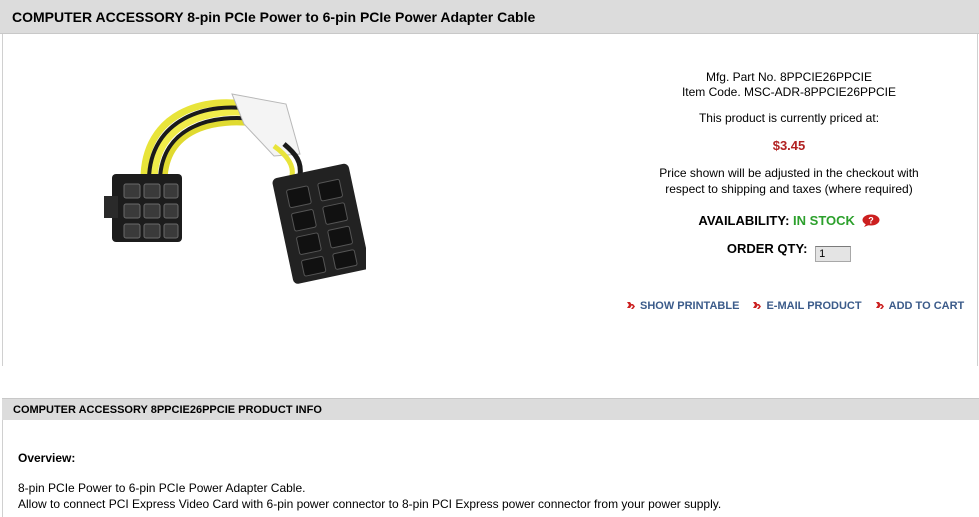  I want to click on show-printable-link: SHOW PRINTABLE, so click(682, 306).